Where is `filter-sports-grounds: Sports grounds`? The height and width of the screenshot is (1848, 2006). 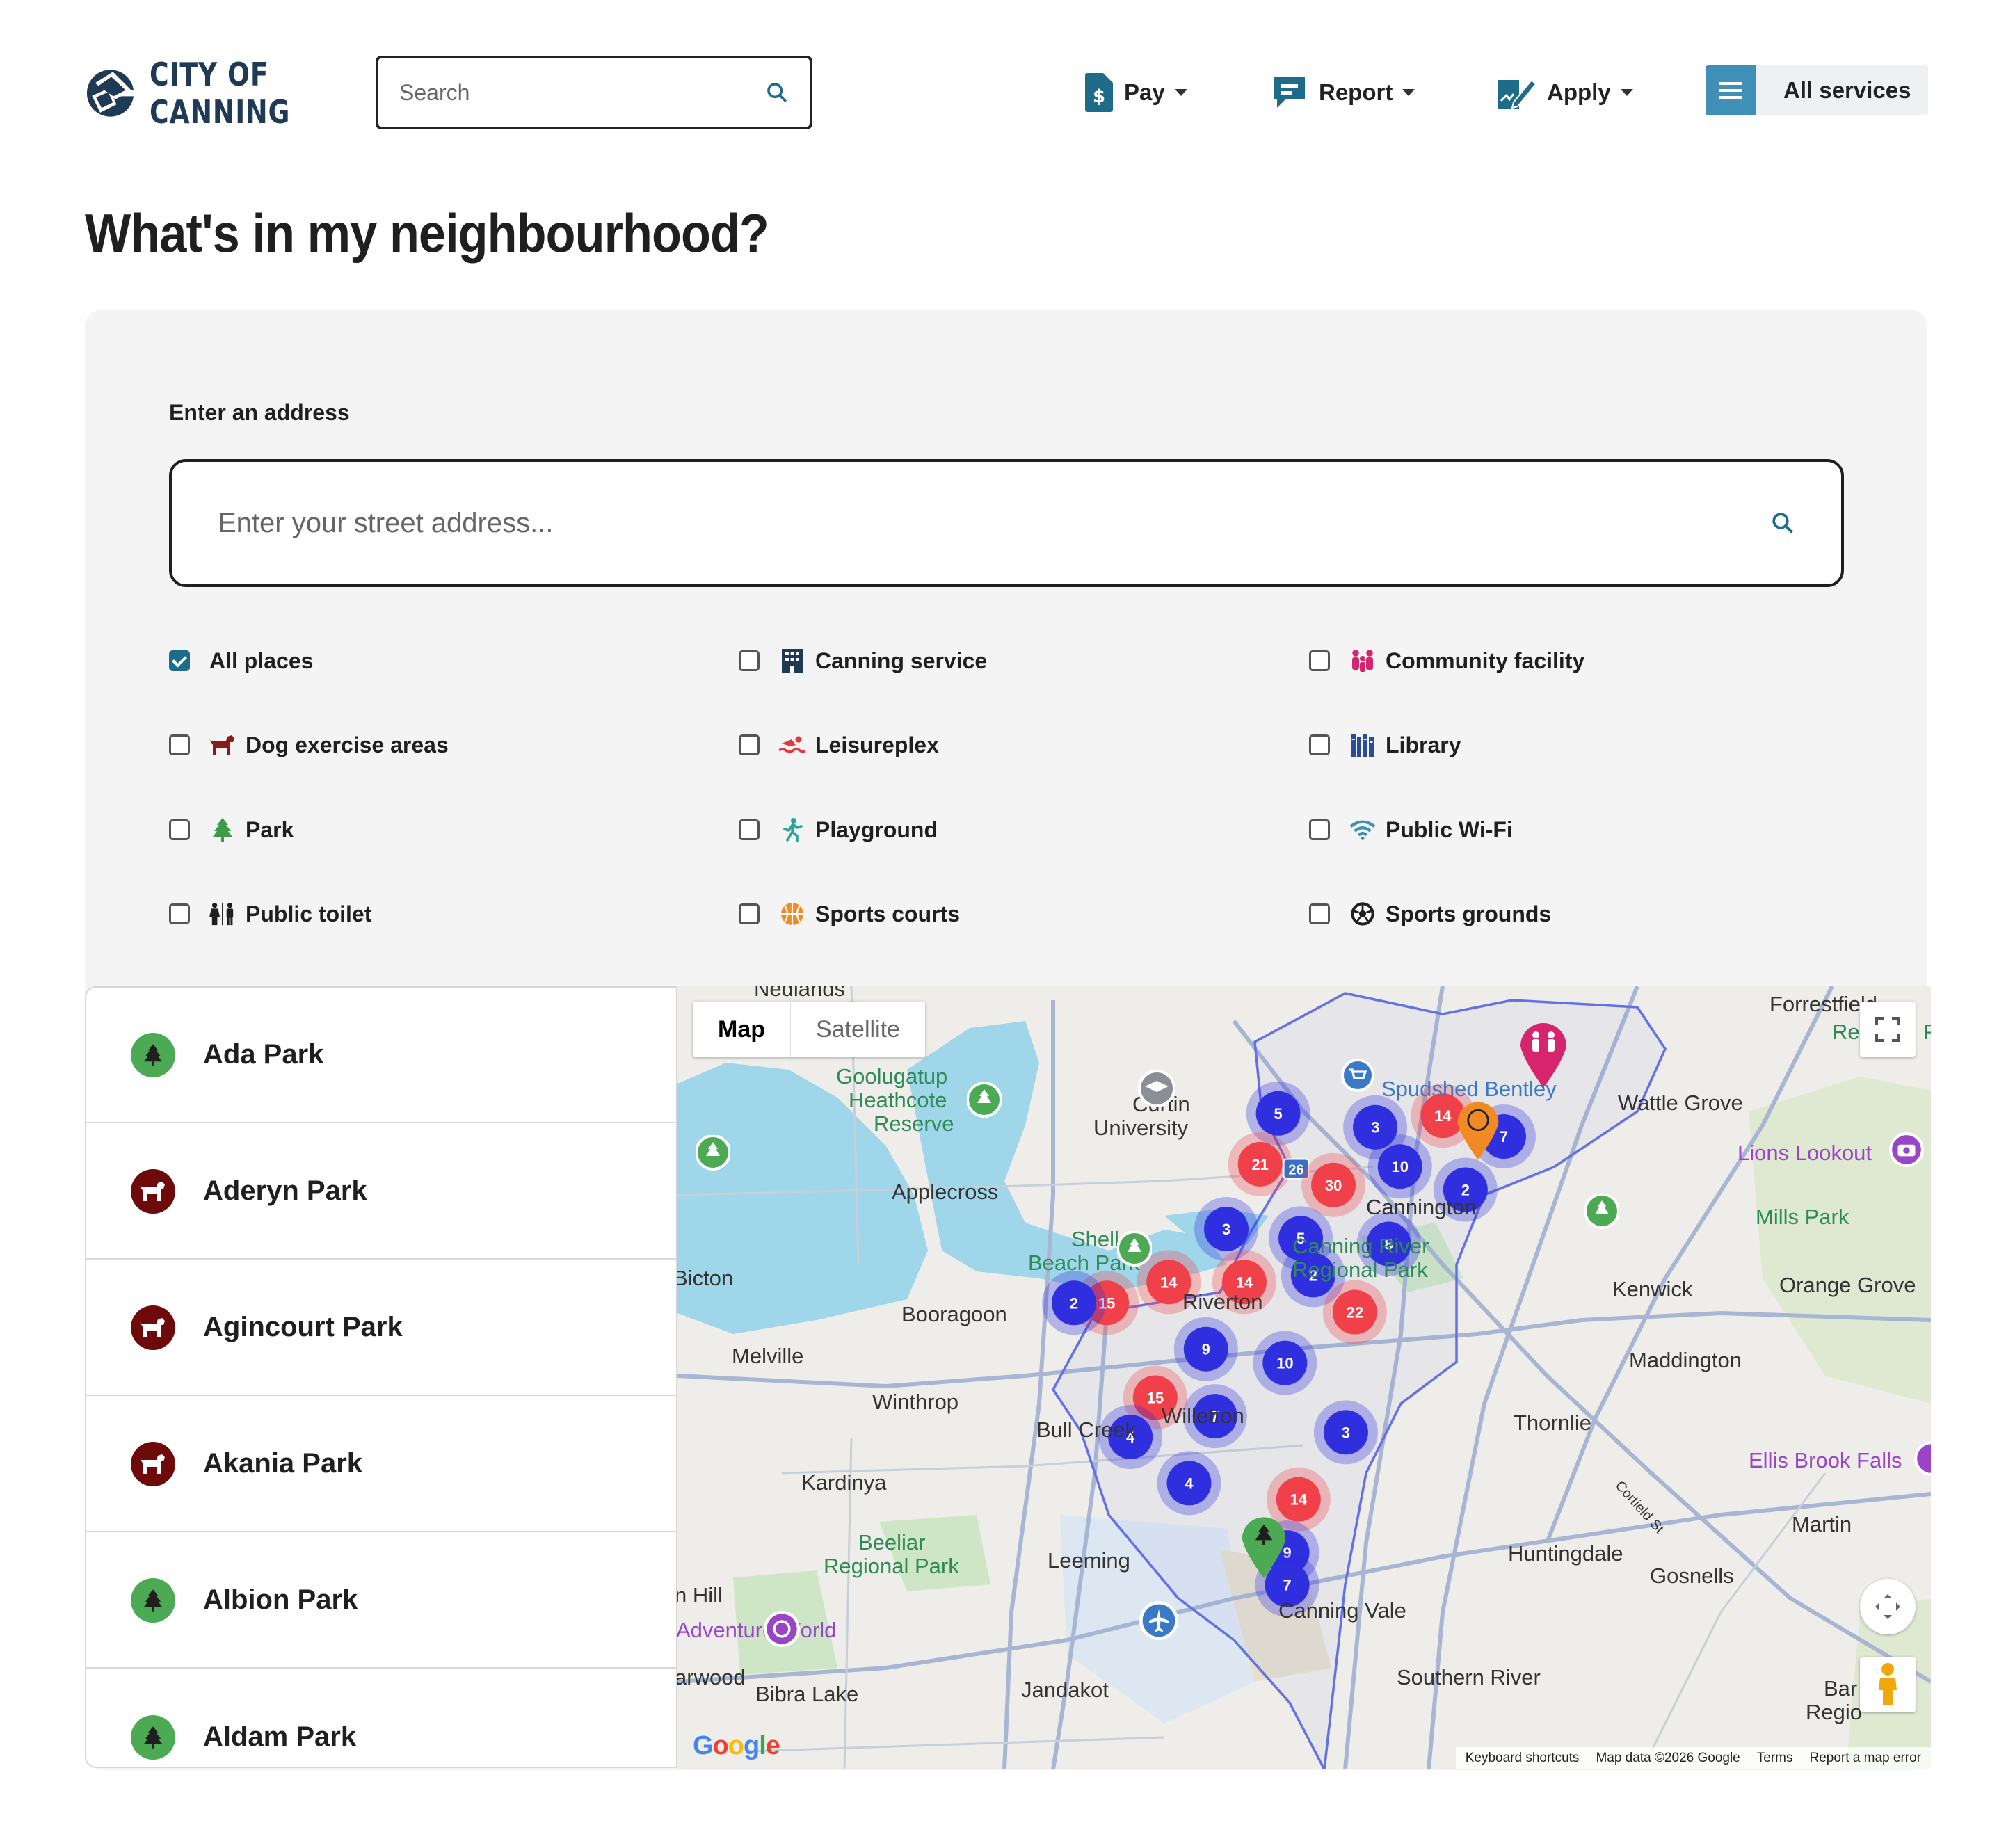
filter-sports-grounds: Sports grounds is located at coordinates (1430, 914).